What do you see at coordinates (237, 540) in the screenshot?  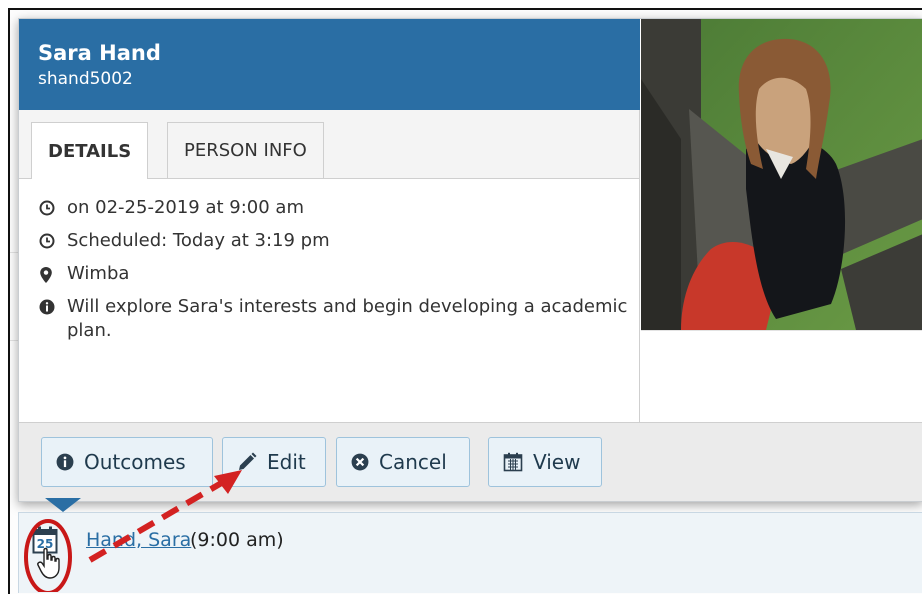 I see `event-time: (9:00 am)` at bounding box center [237, 540].